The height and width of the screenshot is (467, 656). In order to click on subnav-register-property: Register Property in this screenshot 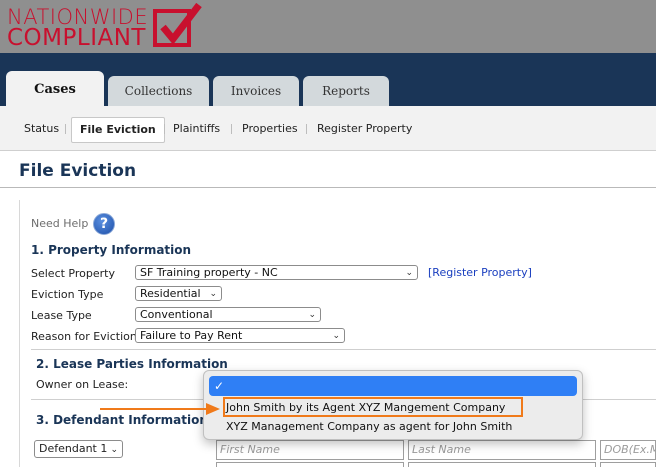, I will do `click(364, 130)`.